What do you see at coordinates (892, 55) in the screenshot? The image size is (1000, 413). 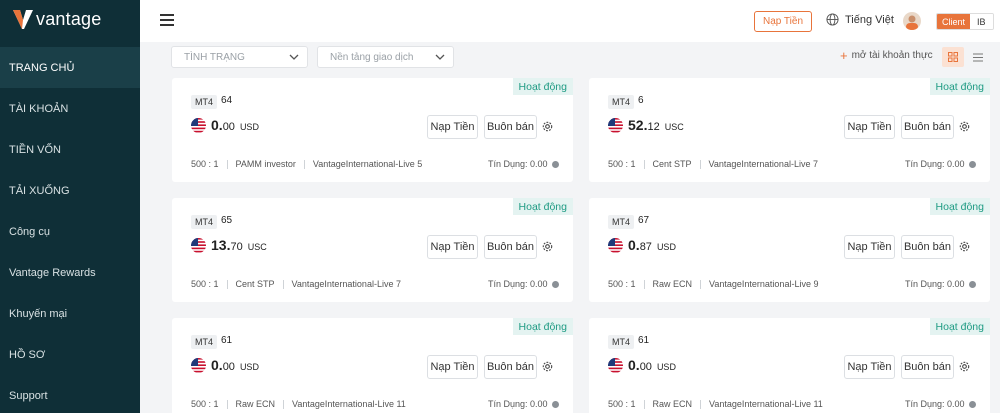 I see `open-live-account-label: mở tài khoản thực` at bounding box center [892, 55].